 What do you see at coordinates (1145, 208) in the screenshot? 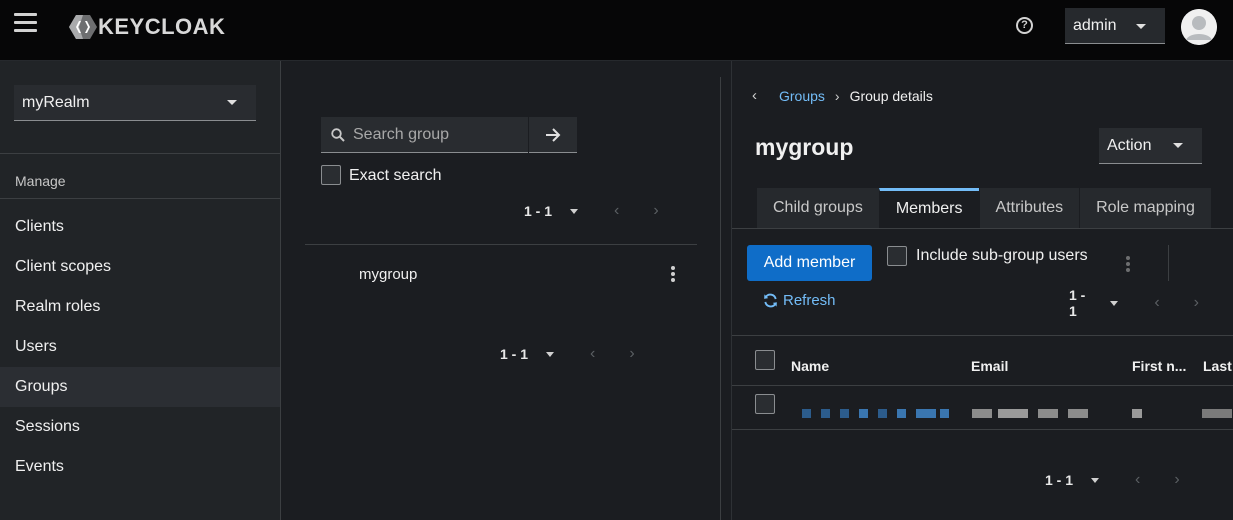
I see `tab-role-mapping: Role mapping` at bounding box center [1145, 208].